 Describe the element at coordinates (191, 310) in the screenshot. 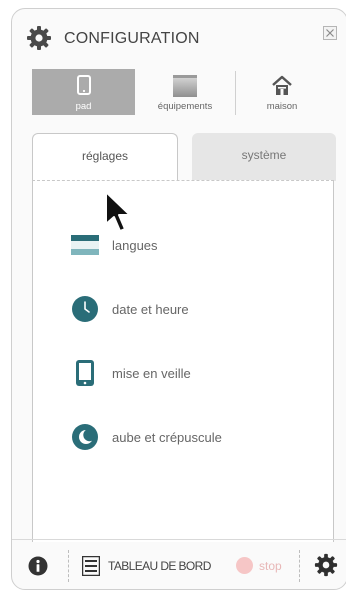

I see `list-item-date-et-heure: date et heure` at that location.